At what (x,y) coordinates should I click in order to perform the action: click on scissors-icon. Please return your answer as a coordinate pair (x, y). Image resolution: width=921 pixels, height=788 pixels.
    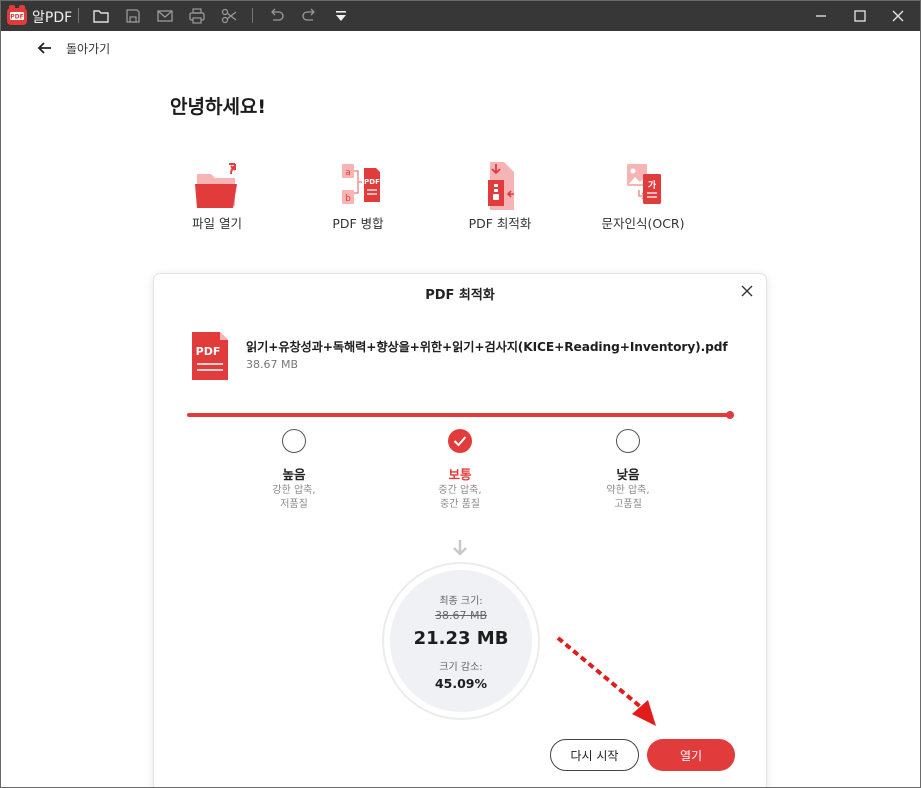
    Looking at the image, I should click on (229, 16).